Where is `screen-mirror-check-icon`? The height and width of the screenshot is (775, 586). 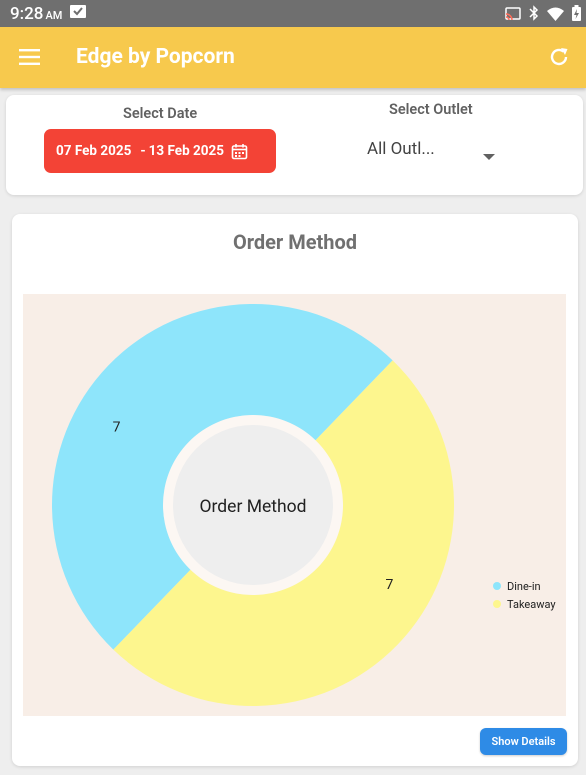 screen-mirror-check-icon is located at coordinates (78, 14).